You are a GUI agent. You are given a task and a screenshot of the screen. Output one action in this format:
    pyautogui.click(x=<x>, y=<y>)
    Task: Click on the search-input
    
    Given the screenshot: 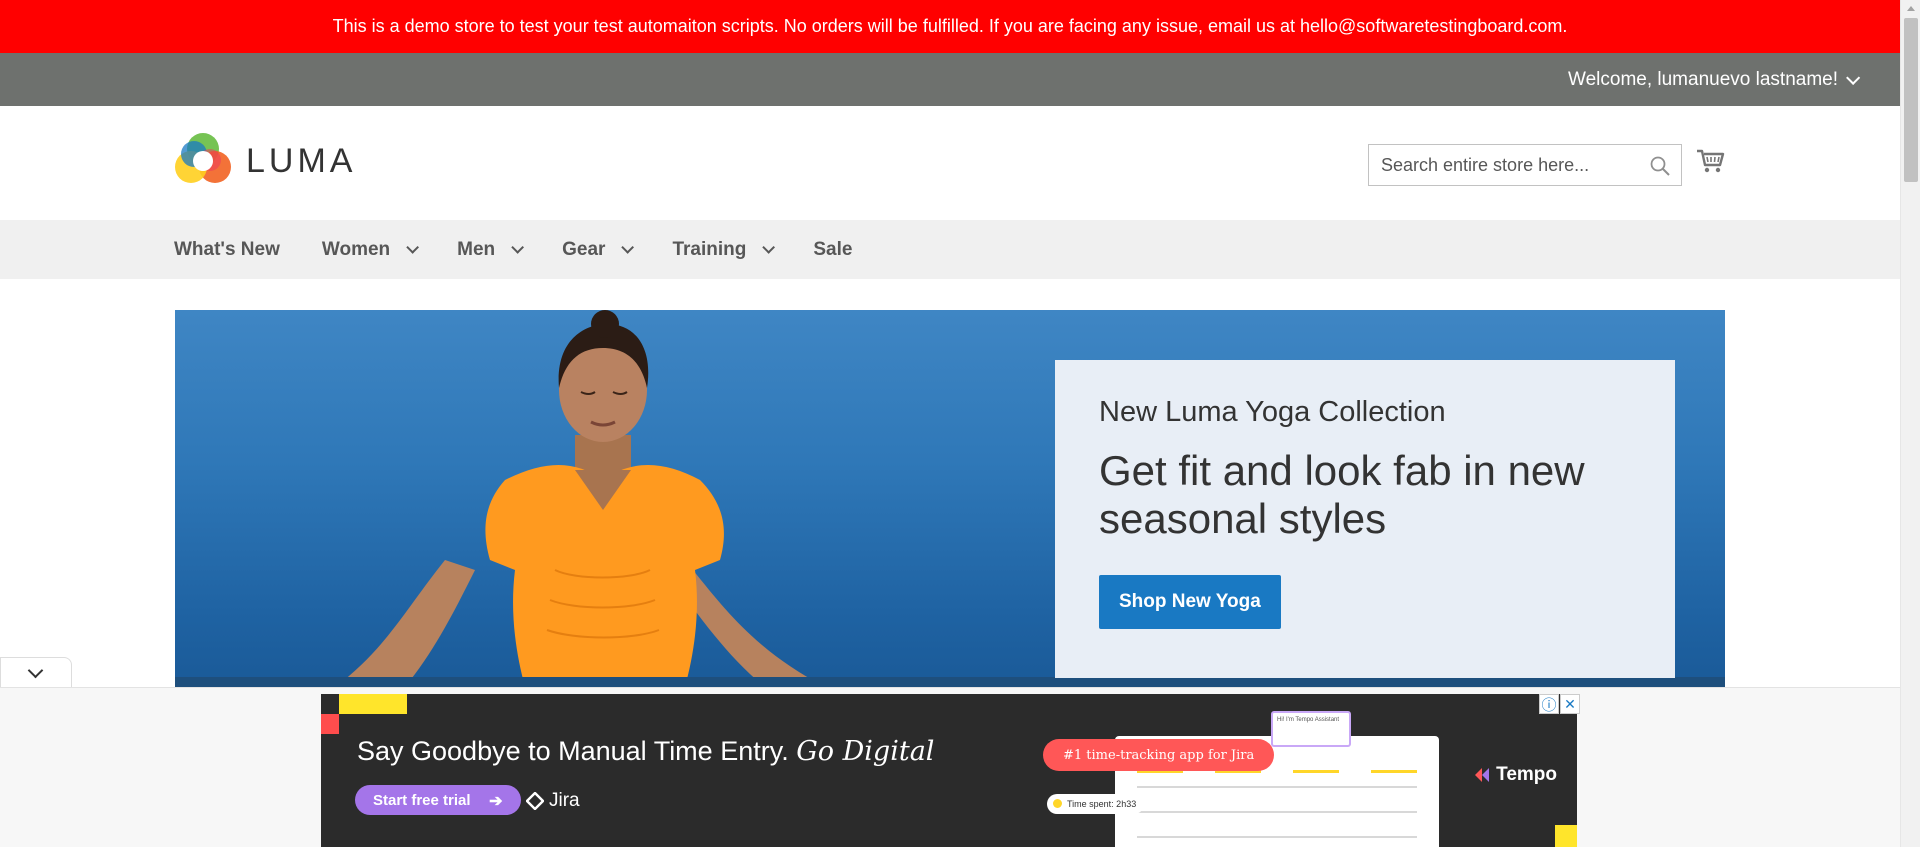 What is the action you would take?
    pyautogui.click(x=1504, y=165)
    